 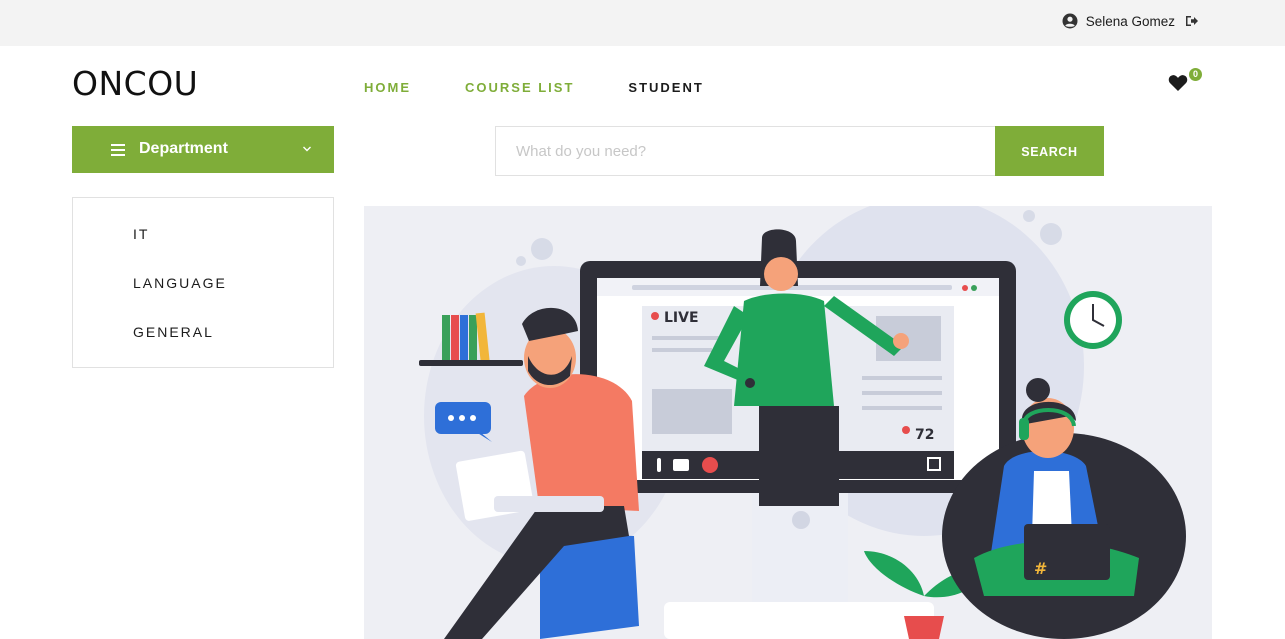 I want to click on search-input, so click(x=745, y=151).